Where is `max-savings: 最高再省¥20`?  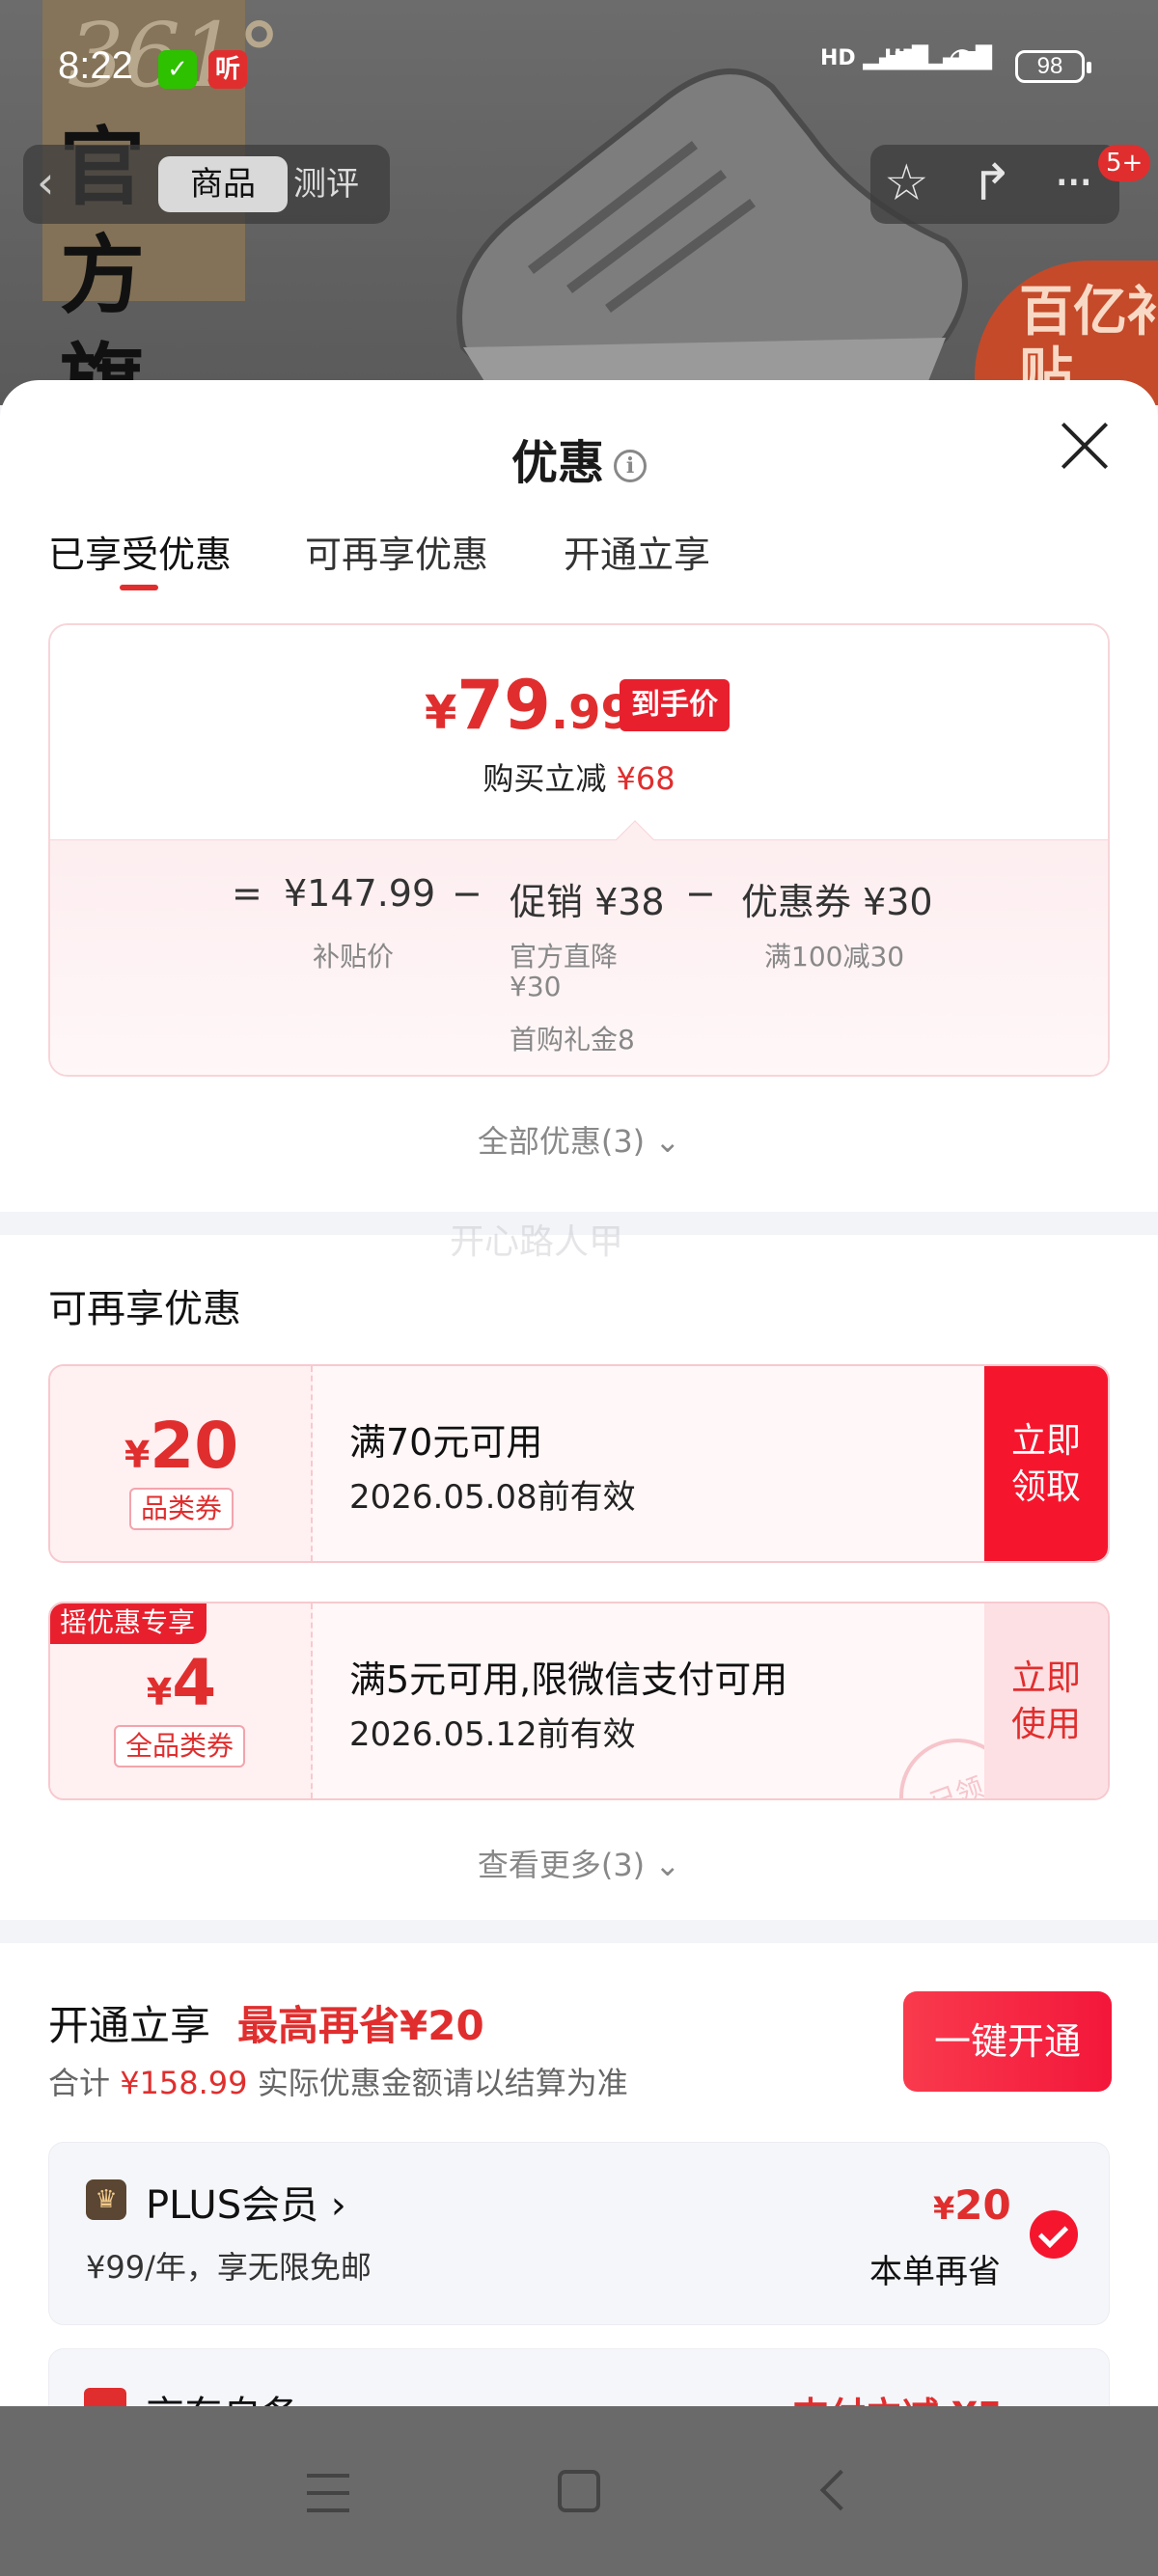 max-savings: 最高再省¥20 is located at coordinates (360, 2026).